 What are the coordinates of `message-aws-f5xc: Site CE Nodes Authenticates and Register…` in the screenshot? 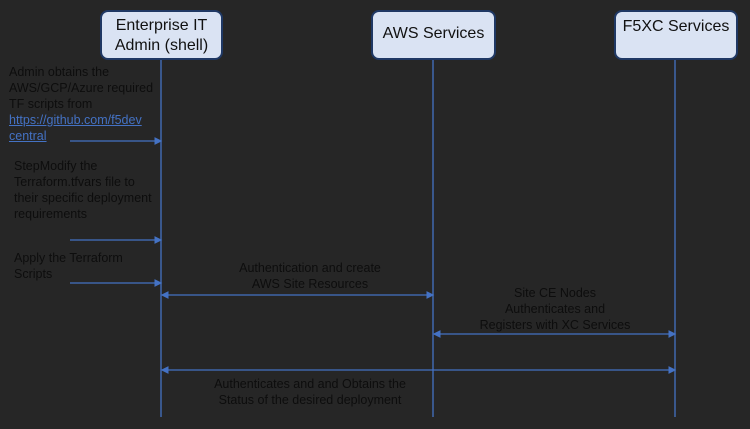 It's located at (555, 309).